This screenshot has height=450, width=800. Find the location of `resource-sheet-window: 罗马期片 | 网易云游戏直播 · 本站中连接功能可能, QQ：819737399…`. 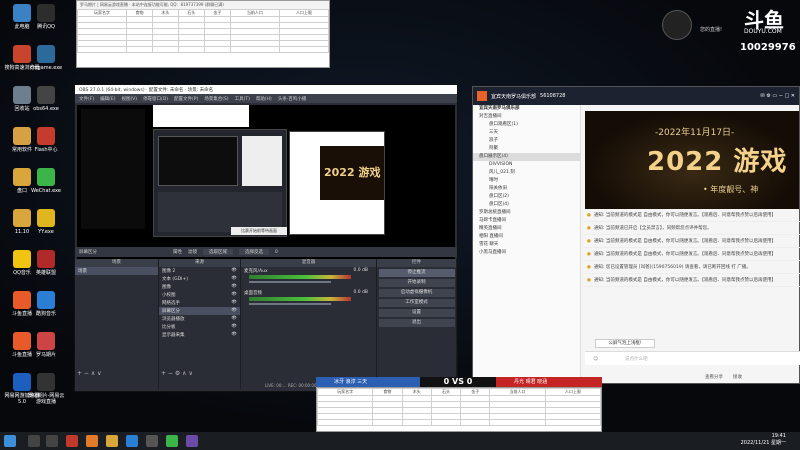

resource-sheet-window: 罗马期片 | 网易云游戏直播 · 本站中连接功能可能, QQ：819737399… is located at coordinates (203, 34).